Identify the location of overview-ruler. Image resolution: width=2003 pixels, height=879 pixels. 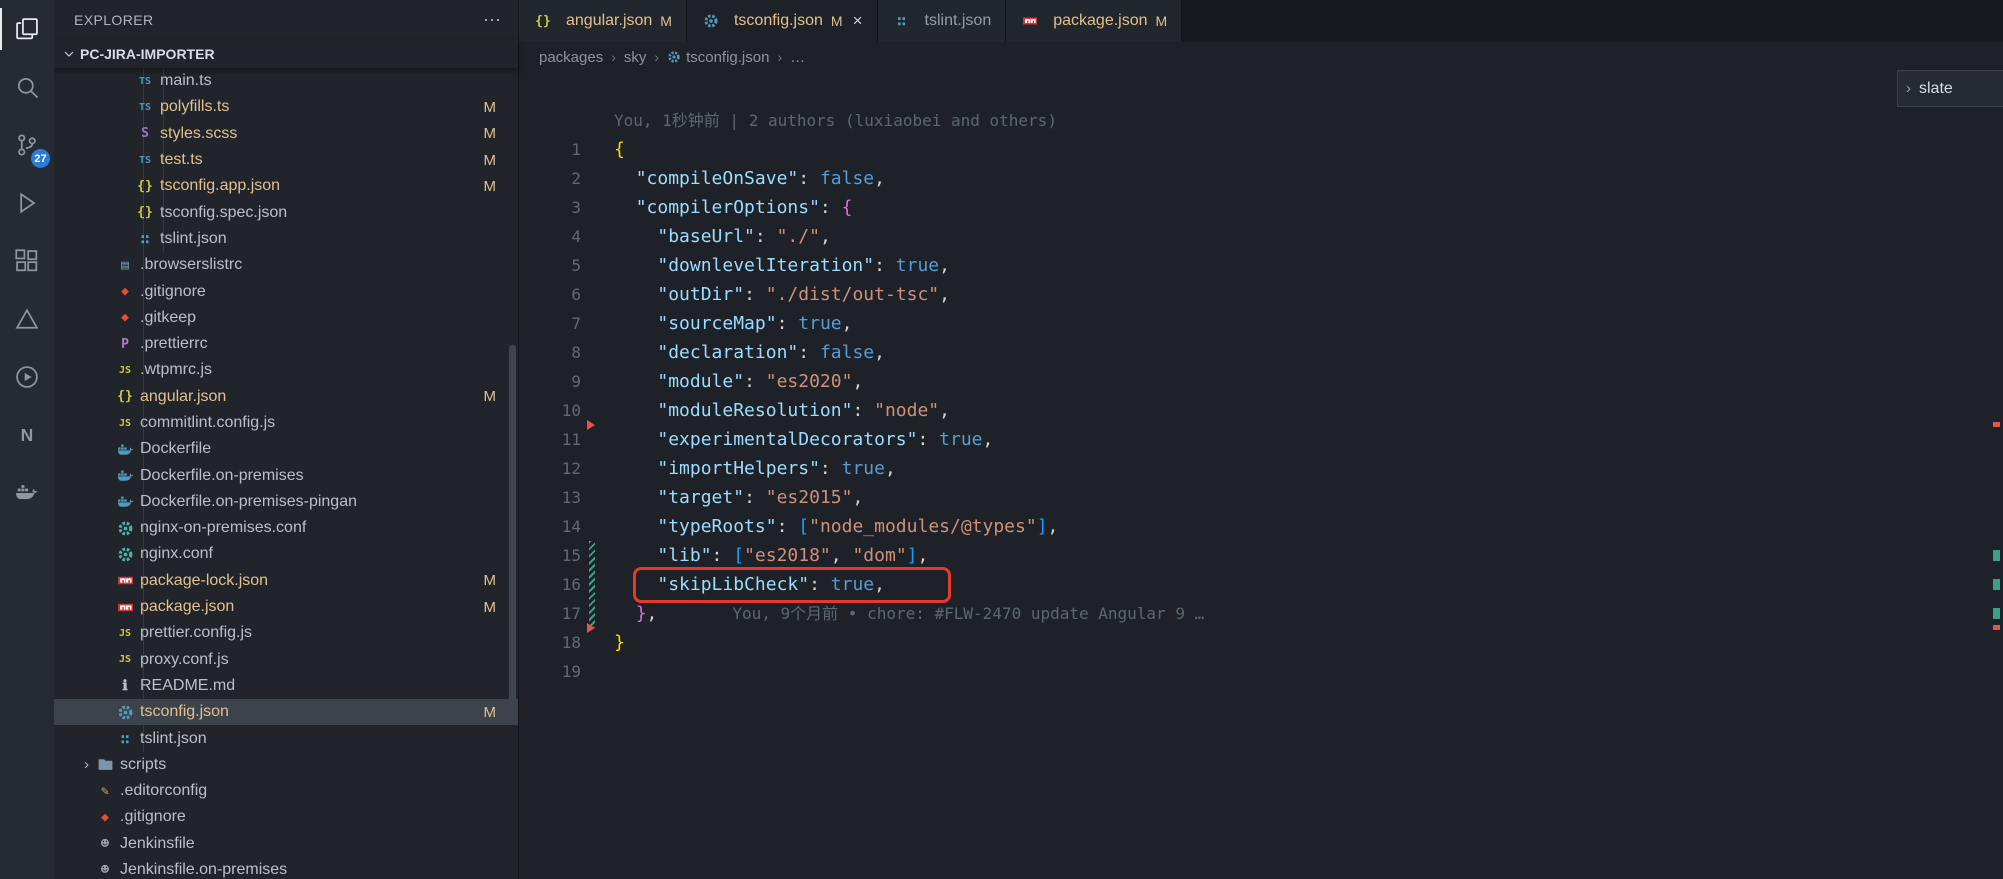
(1997, 475).